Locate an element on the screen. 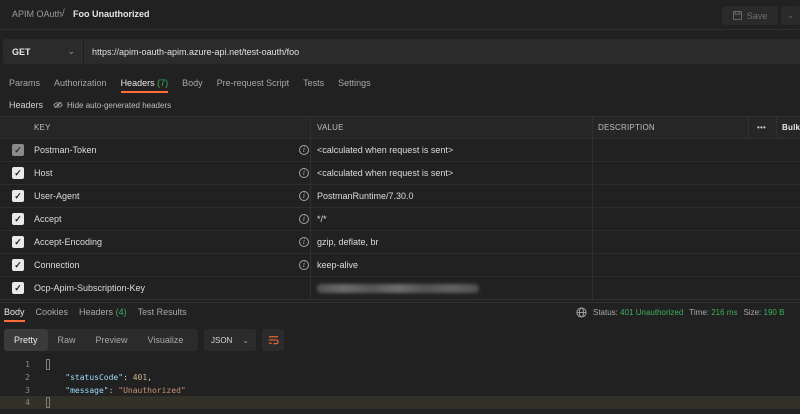 This screenshot has width=800, height=414. view-mode-group: Pretty Raw Preview Visualize is located at coordinates (101, 340).